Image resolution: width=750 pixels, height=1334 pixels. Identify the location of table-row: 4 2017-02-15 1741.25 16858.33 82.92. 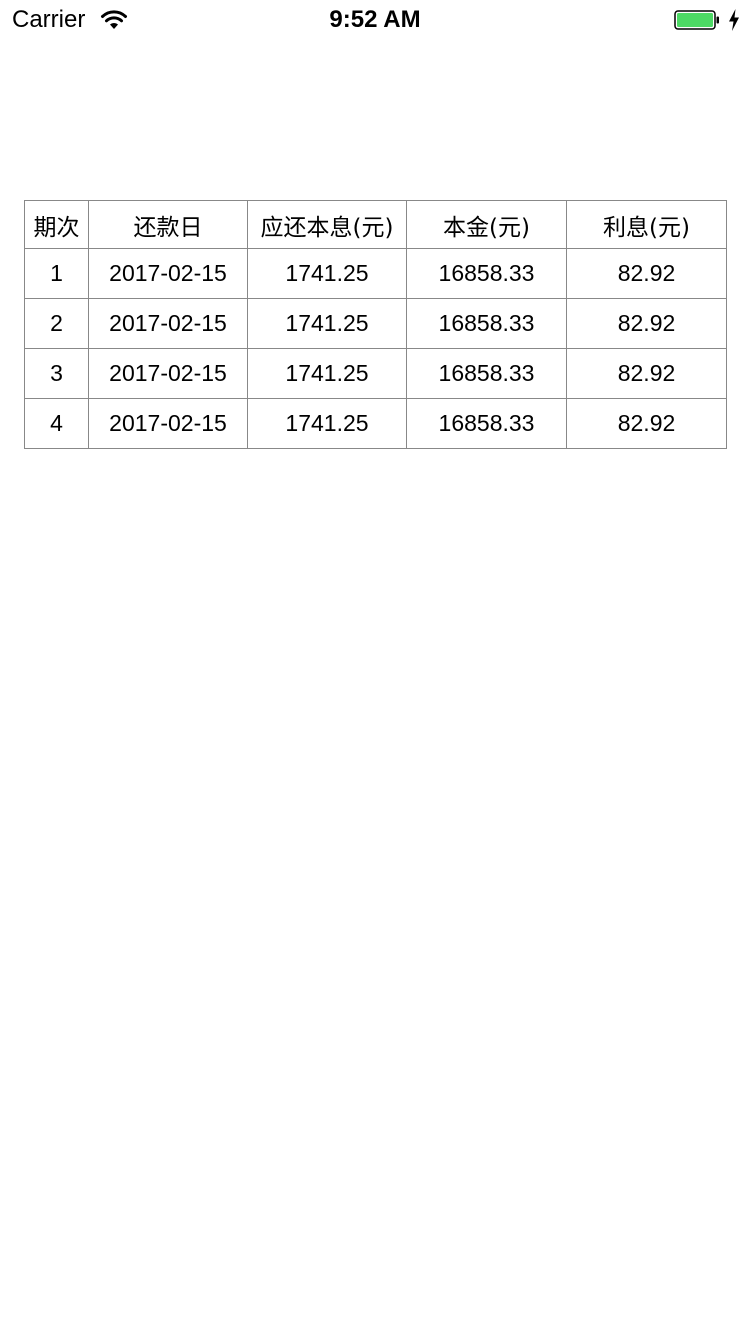
(375, 423).